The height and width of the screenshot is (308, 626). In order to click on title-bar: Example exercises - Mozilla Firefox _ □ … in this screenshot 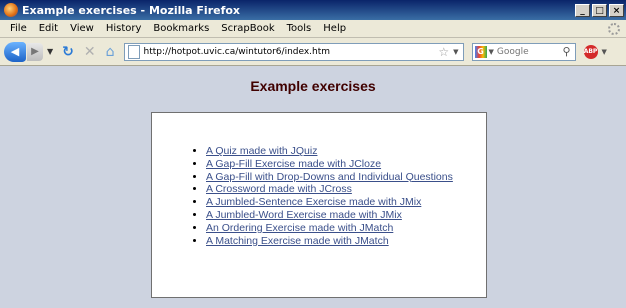, I will do `click(313, 10)`.